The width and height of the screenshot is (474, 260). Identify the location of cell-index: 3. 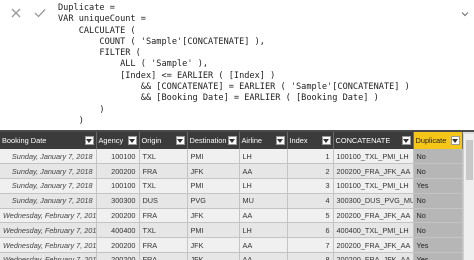
(310, 186).